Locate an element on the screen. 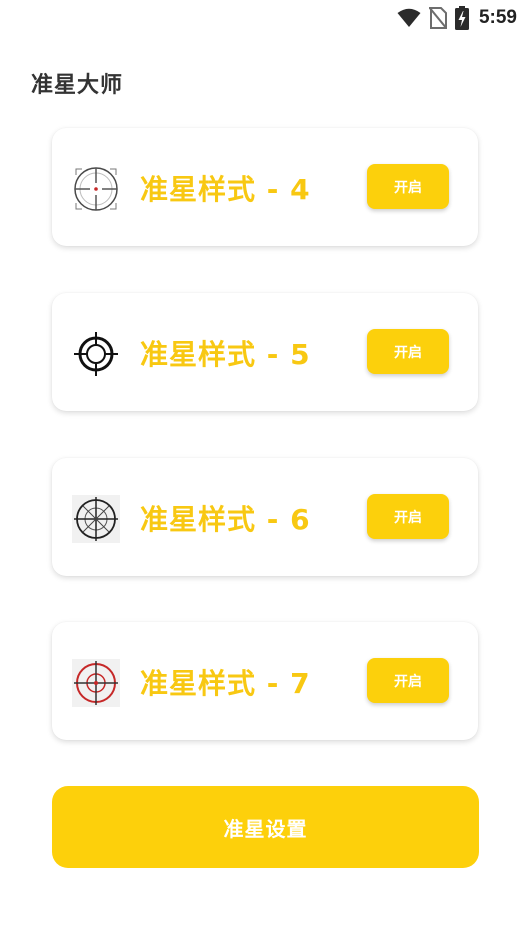  app-title: 准星大师 is located at coordinates (77, 85).